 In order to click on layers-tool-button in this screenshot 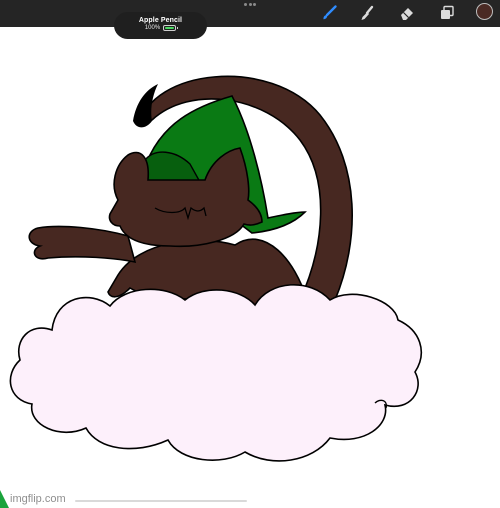, I will do `click(447, 13)`.